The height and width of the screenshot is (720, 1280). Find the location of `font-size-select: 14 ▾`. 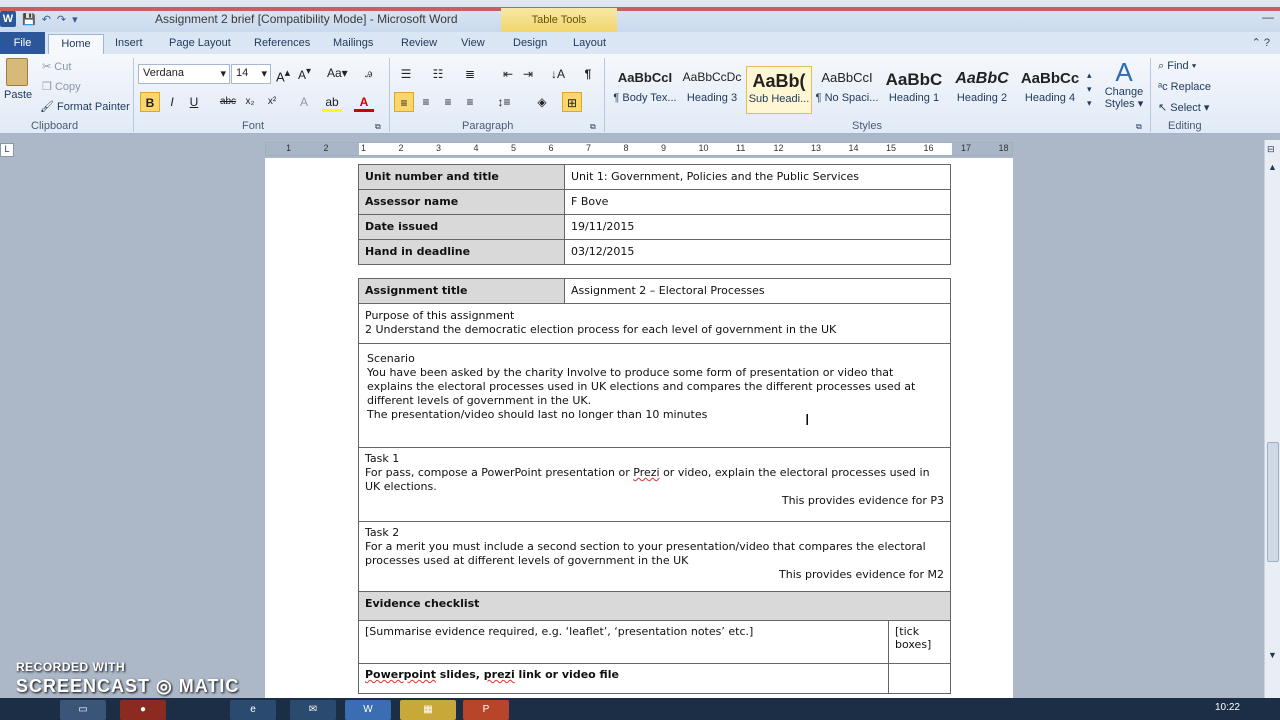

font-size-select: 14 ▾ is located at coordinates (251, 74).